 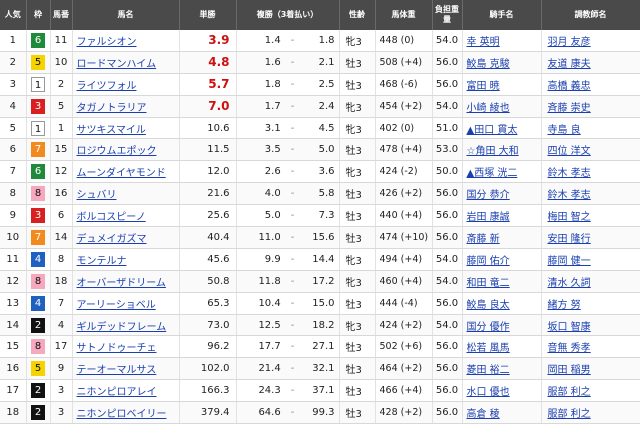 I want to click on horse-name-link: ボルコスピーノ, so click(x=111, y=217).